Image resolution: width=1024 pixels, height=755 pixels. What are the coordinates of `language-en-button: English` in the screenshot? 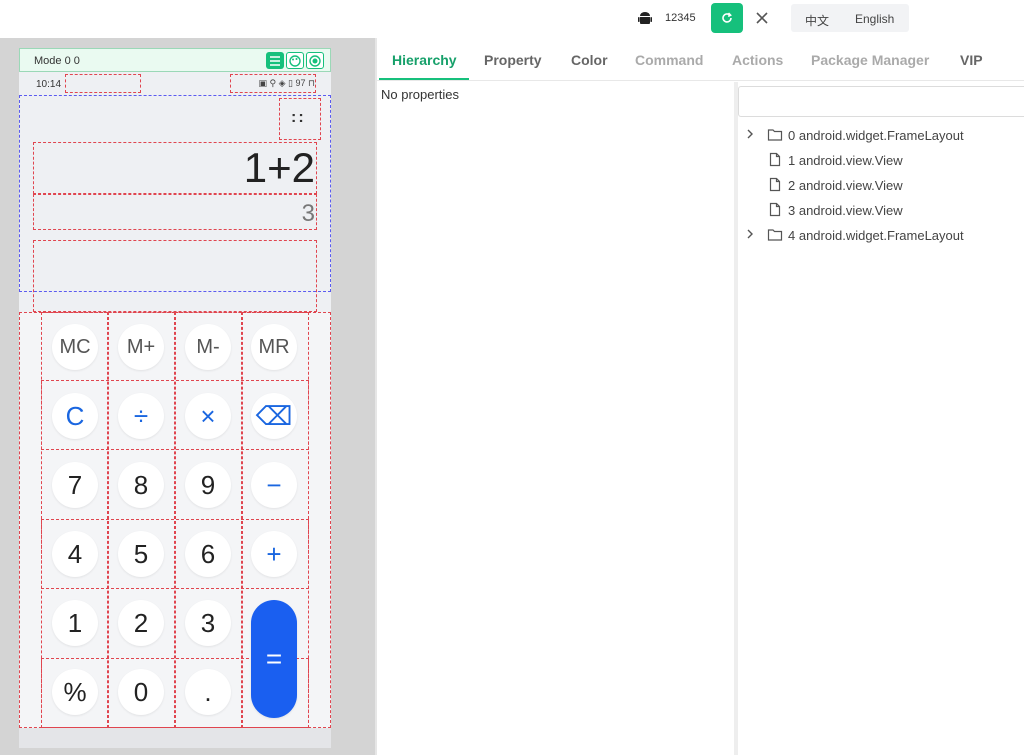 It's located at (874, 19).